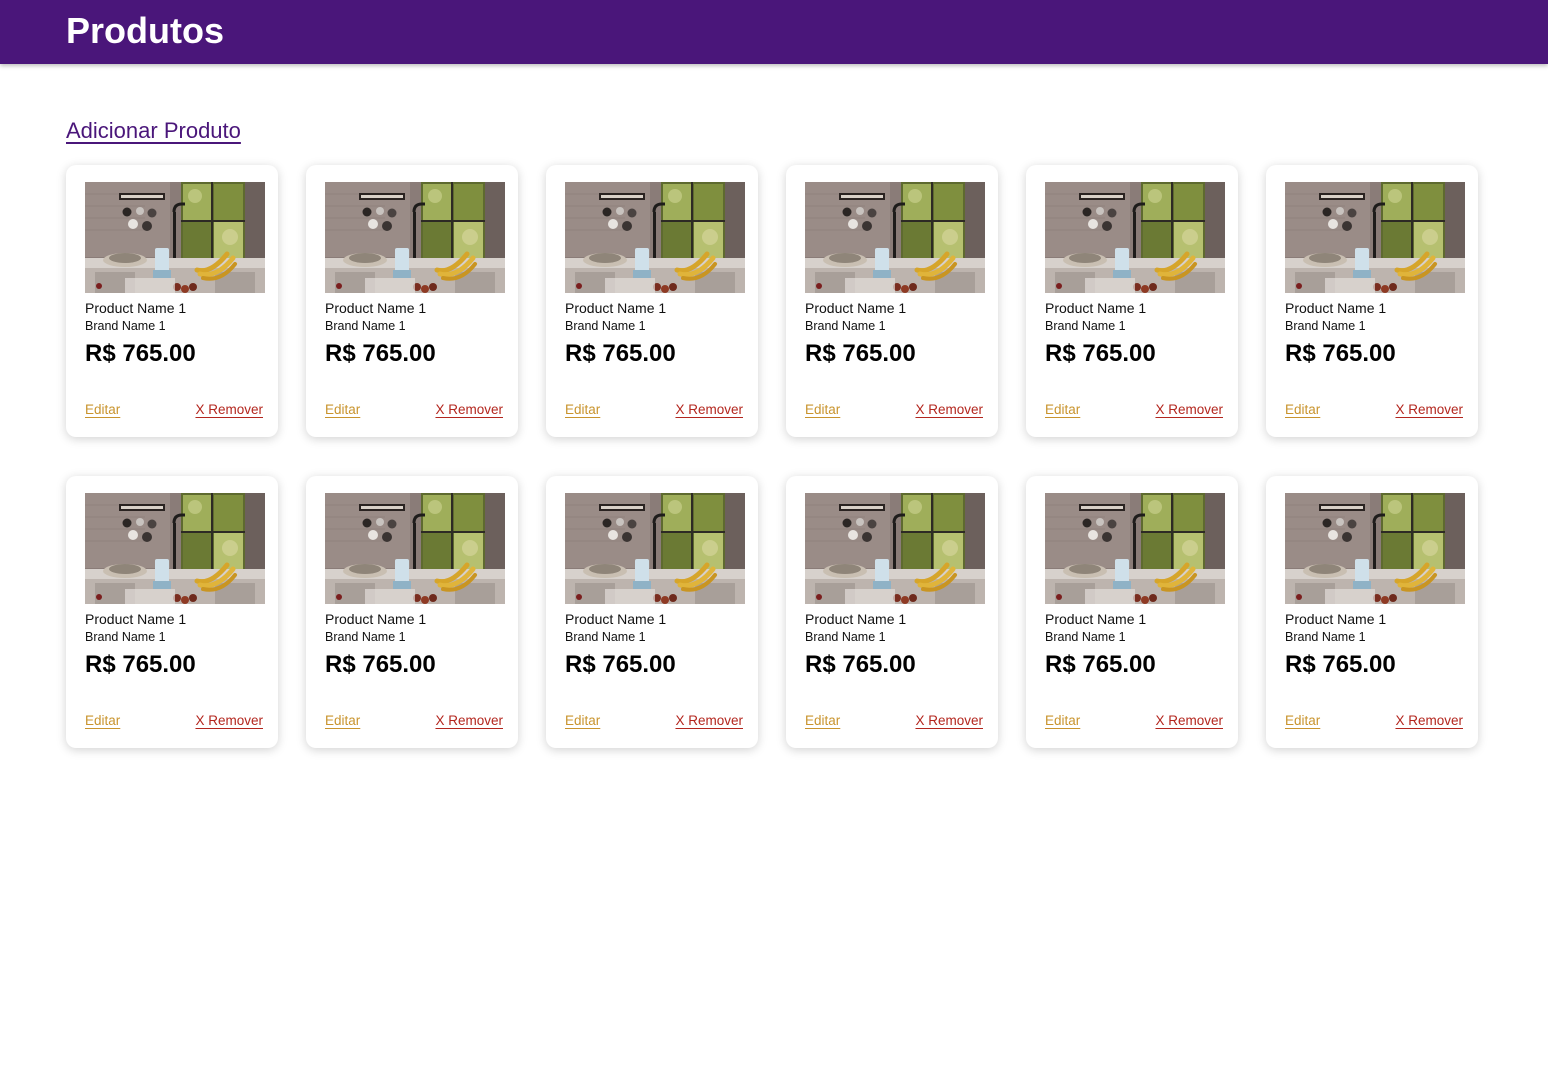  Describe the element at coordinates (145, 30) in the screenshot. I see `page-title: Produtos` at that location.